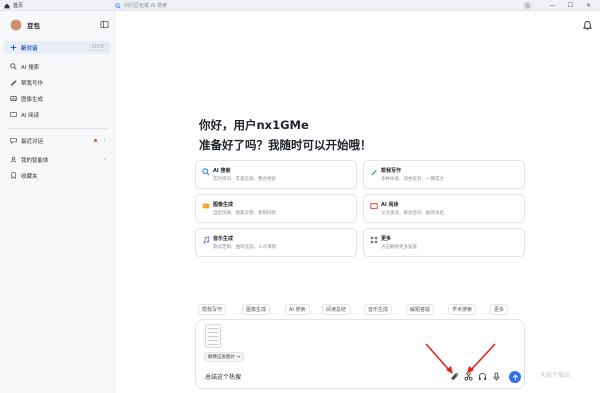 Image resolution: width=600 pixels, height=393 pixels. I want to click on sidebar-item-label: 帮我写作, so click(32, 83).